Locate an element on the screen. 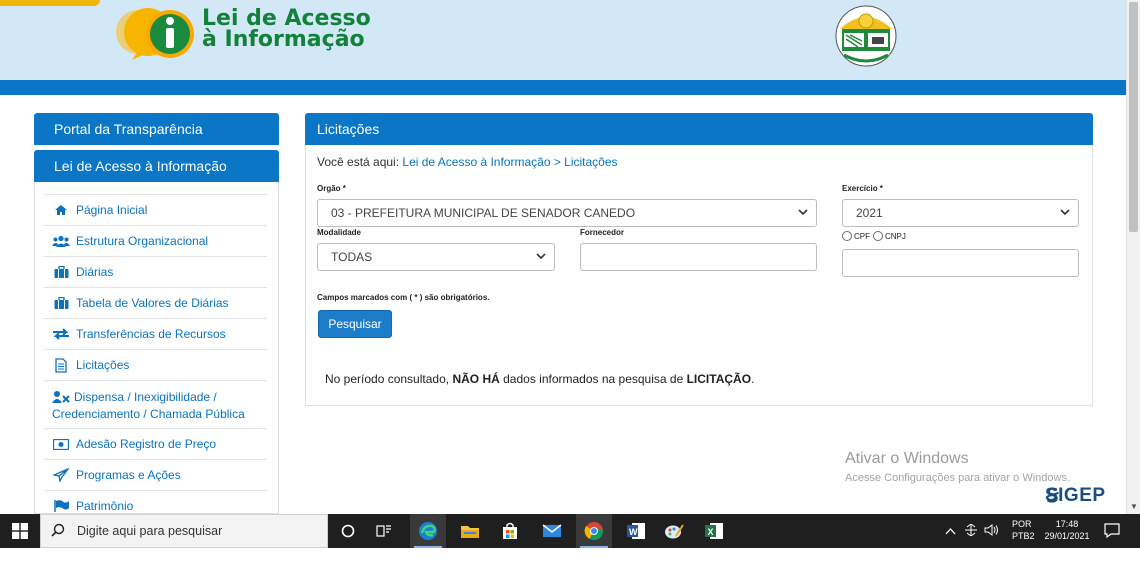  sidebar-item-transferencias-recursos: Transferências de Recursos is located at coordinates (155, 333).